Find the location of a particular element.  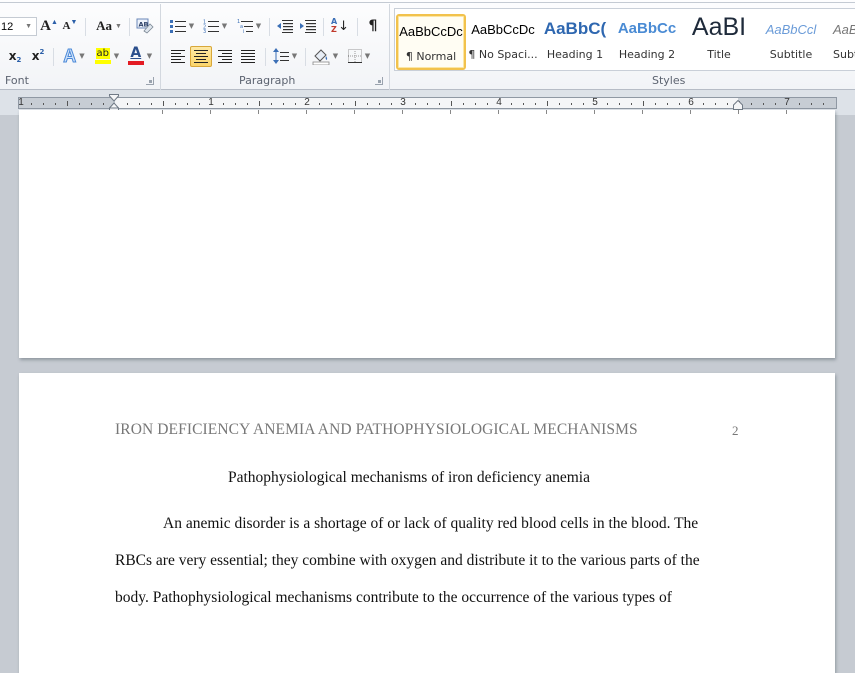

subscript-icon: x is located at coordinates (12, 56).